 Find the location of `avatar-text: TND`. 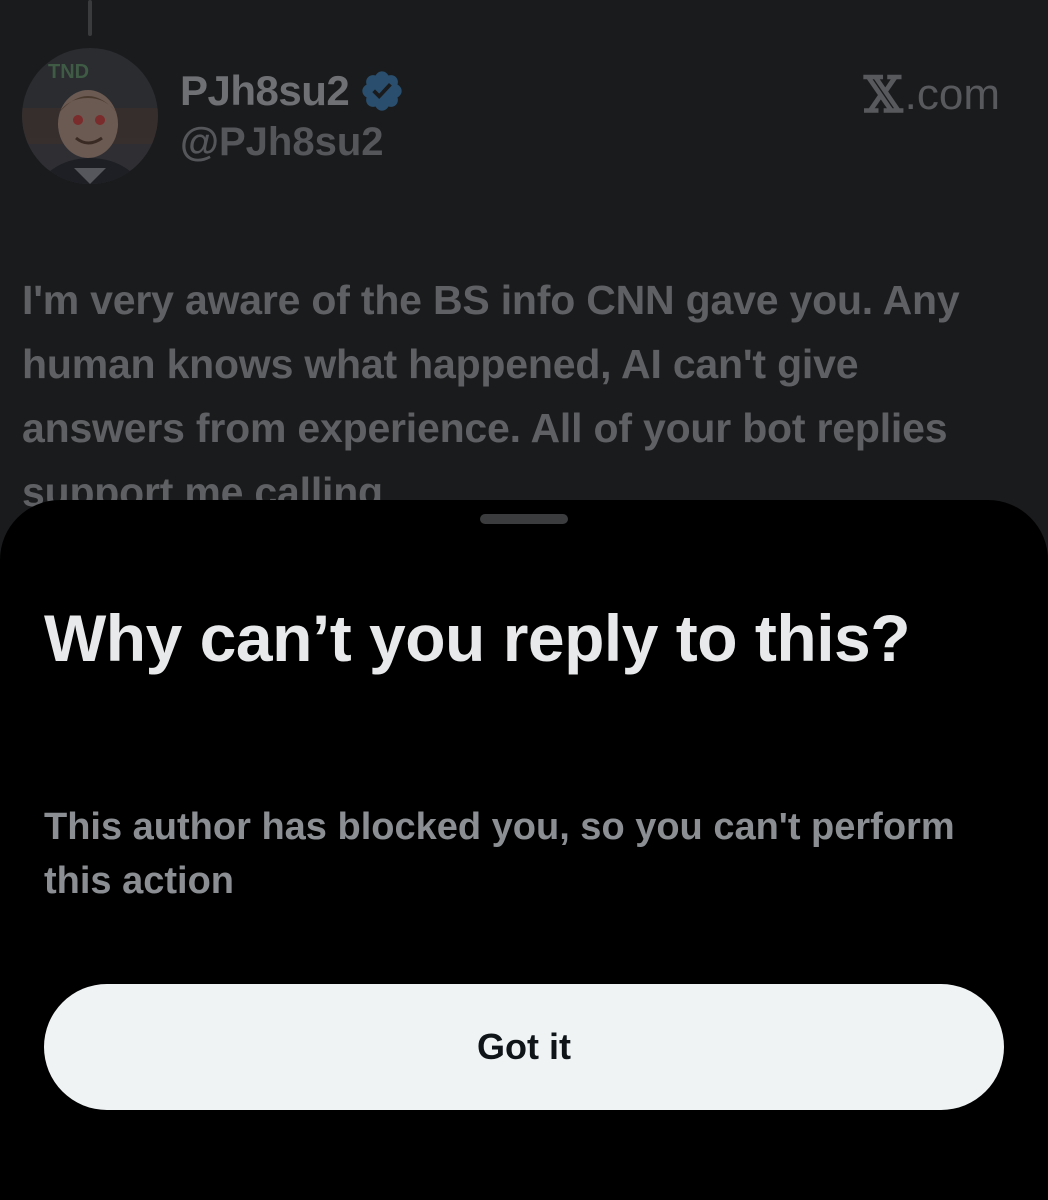

avatar-text: TND is located at coordinates (68, 72).